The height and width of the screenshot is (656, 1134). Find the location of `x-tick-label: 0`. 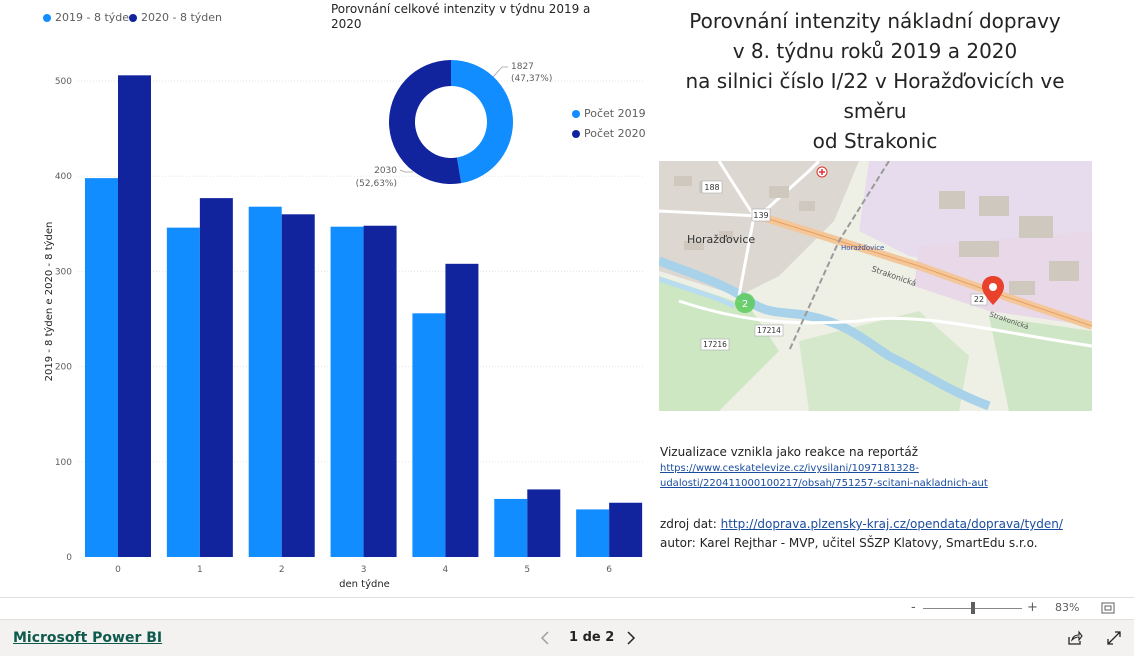

x-tick-label: 0 is located at coordinates (118, 570).